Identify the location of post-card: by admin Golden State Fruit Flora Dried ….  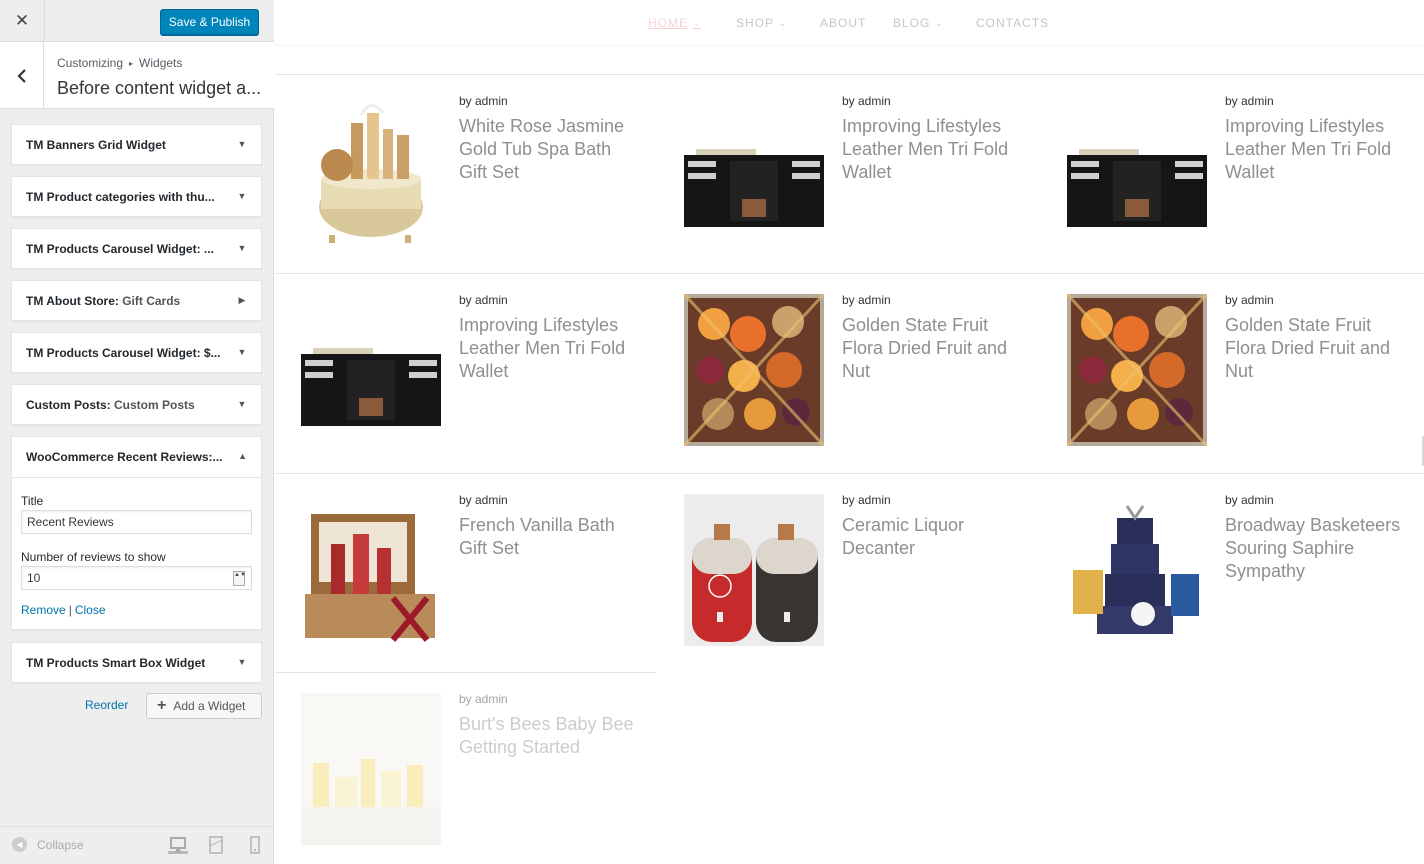
(849, 361).